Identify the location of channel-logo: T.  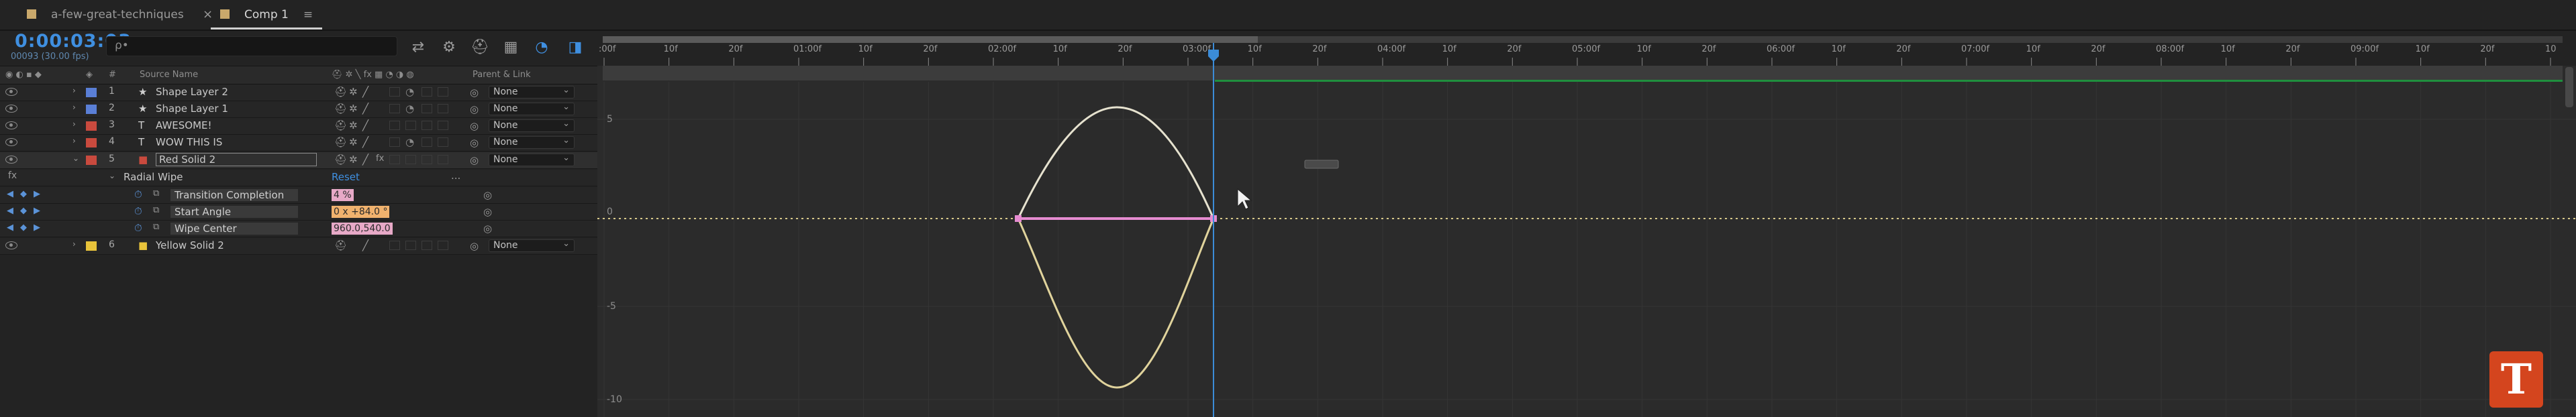
(2516, 379).